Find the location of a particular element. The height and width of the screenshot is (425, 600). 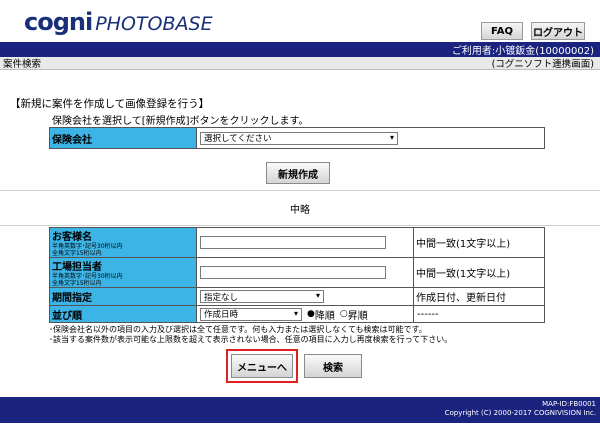

copyright: Copyright (C) 2000-2017 COGNIVISION Inc. is located at coordinates (520, 413).